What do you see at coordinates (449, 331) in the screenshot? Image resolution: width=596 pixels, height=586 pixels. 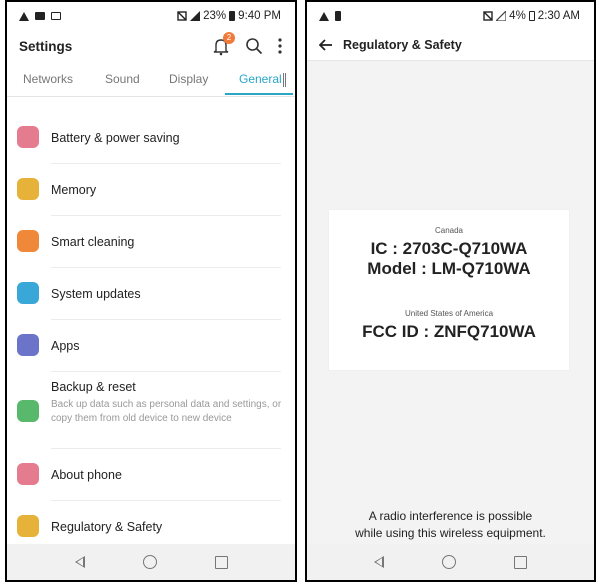 I see `fcc-id: FCC ID : ZNFQ710WA` at bounding box center [449, 331].